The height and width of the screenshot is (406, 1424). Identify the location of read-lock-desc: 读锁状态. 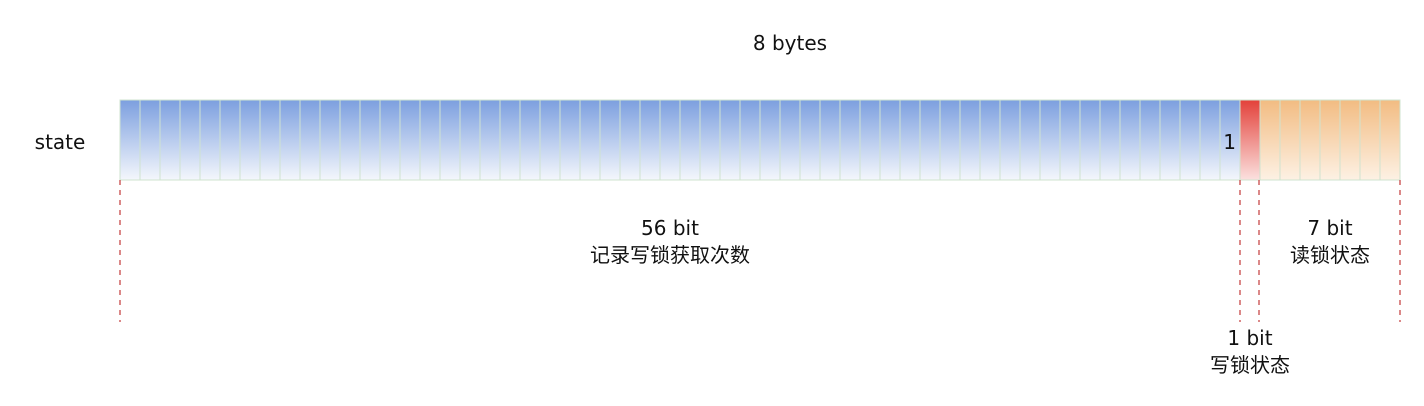
(1330, 255).